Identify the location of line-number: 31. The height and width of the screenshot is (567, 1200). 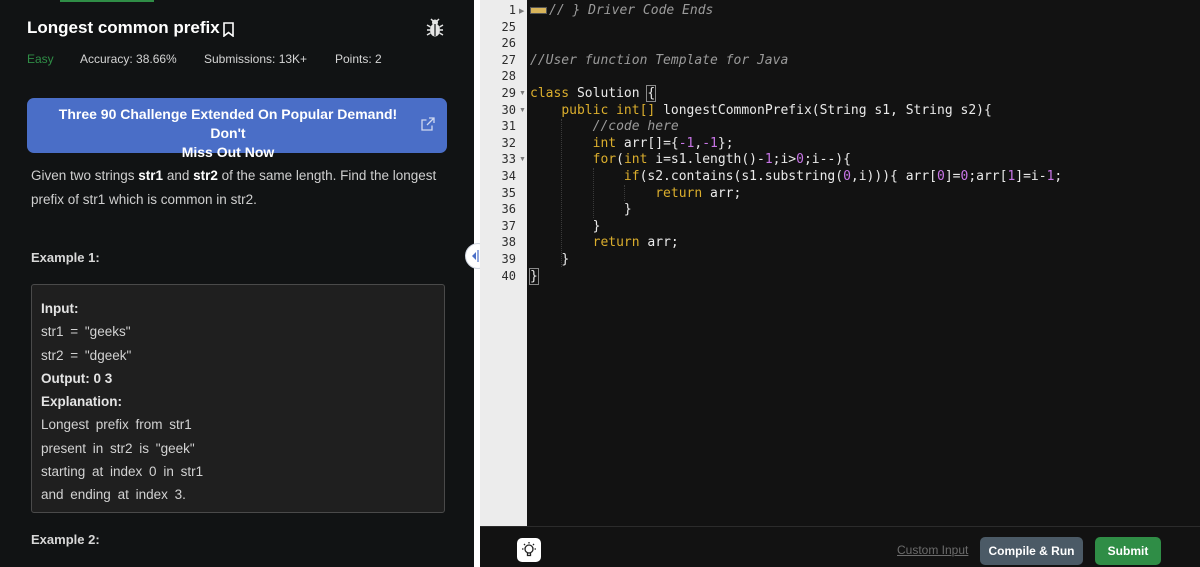
(508, 126).